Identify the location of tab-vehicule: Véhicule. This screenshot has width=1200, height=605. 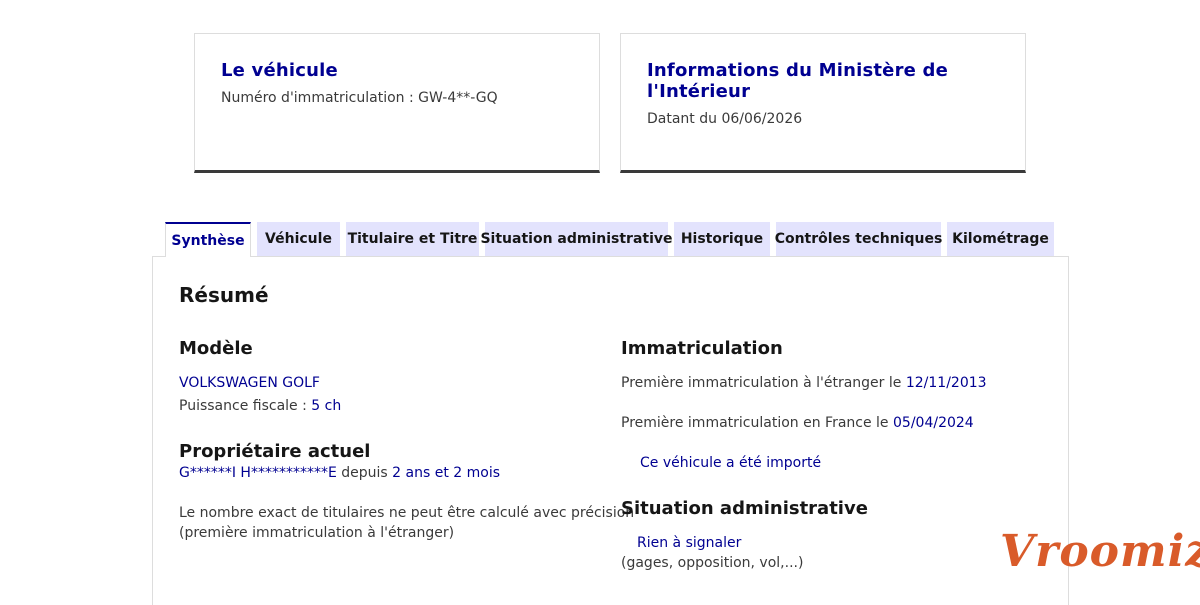
(298, 239).